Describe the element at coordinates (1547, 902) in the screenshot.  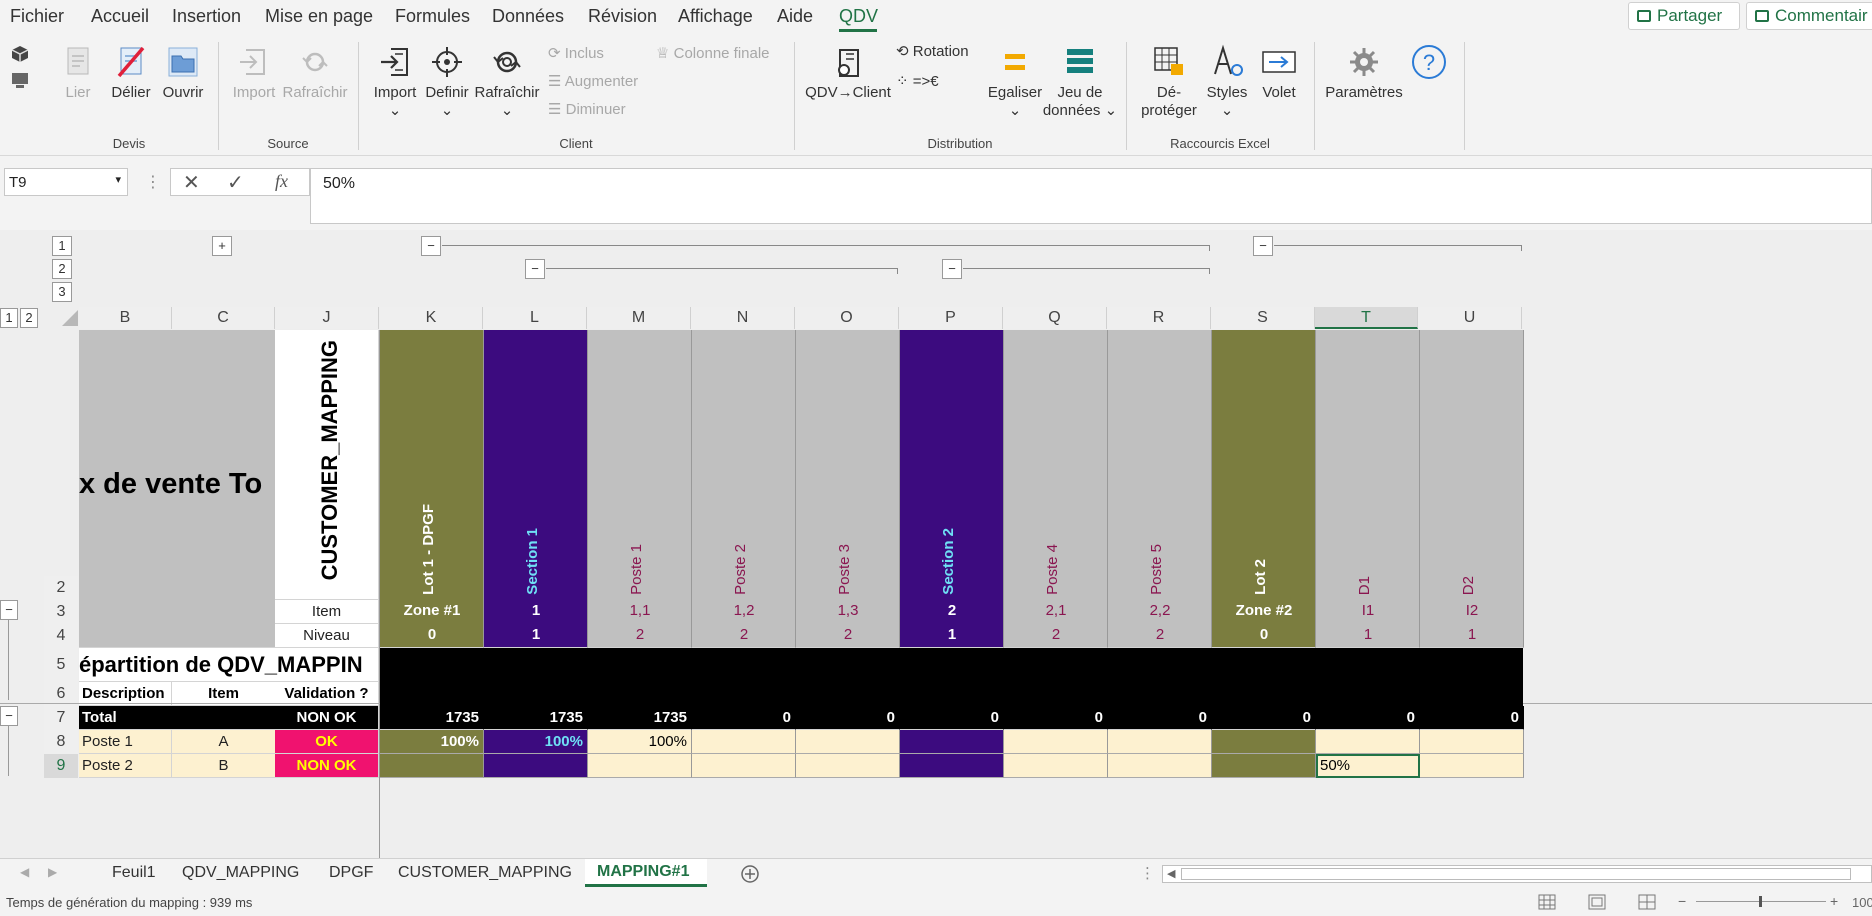
I see `normal-view-icon` at that location.